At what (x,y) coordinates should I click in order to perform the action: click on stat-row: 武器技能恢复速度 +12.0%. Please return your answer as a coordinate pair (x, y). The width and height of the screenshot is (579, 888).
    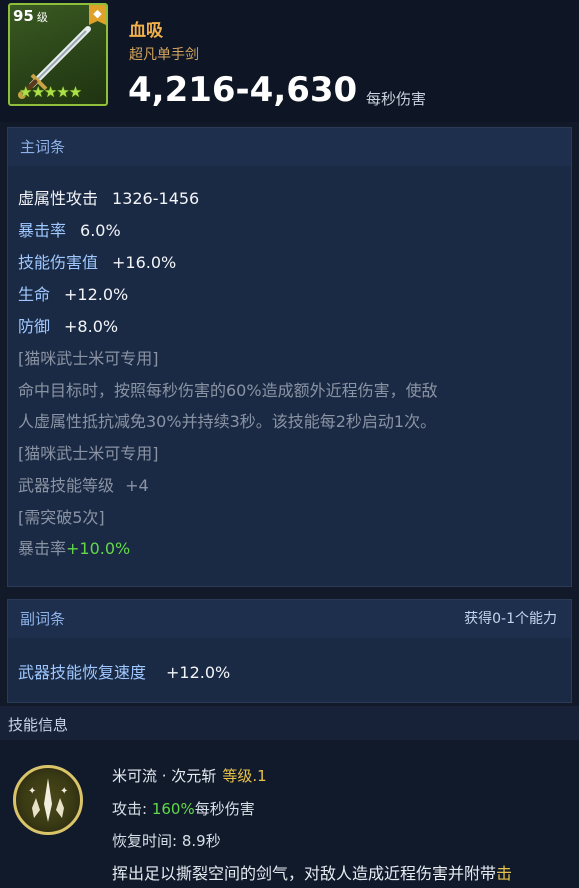
    Looking at the image, I should click on (124, 672).